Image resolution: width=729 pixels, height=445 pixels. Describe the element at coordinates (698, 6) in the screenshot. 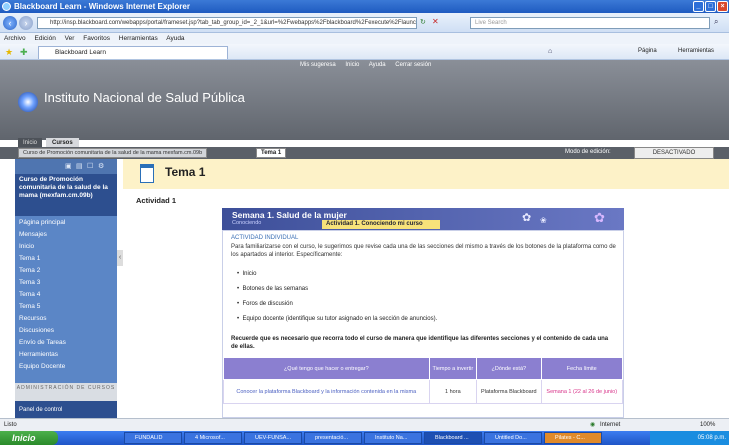

I see `minimize-icon: _` at that location.